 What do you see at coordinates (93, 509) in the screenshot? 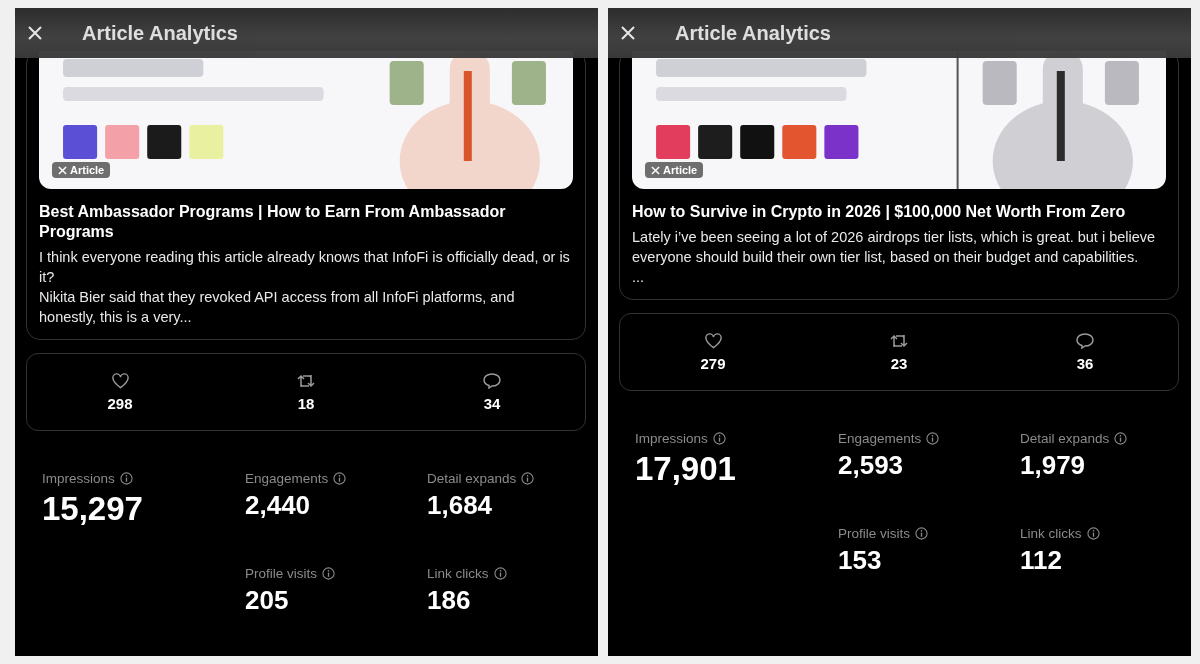
I see `metric-value: 15,297` at bounding box center [93, 509].